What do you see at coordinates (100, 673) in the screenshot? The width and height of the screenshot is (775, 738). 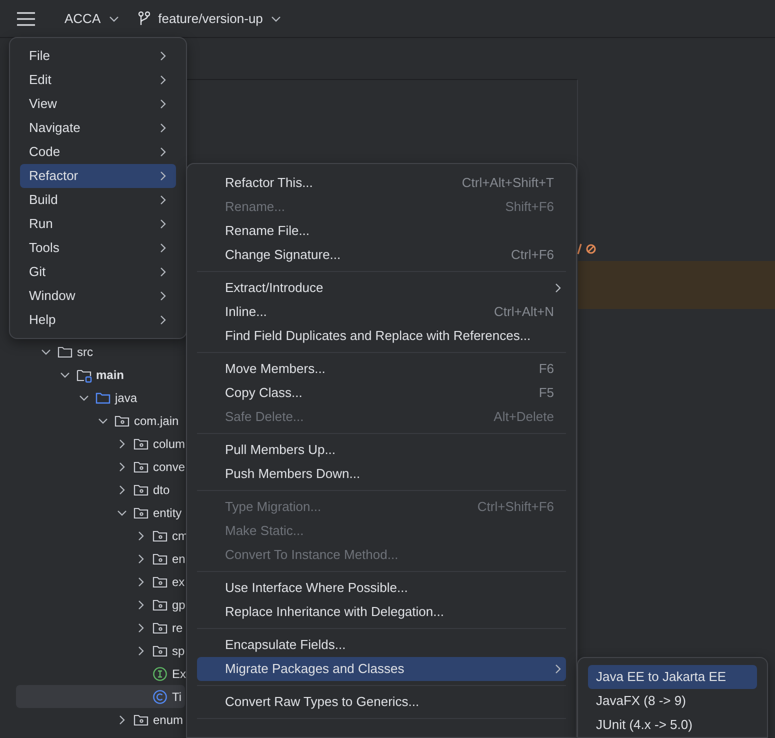 I see `tree-row: Ex` at bounding box center [100, 673].